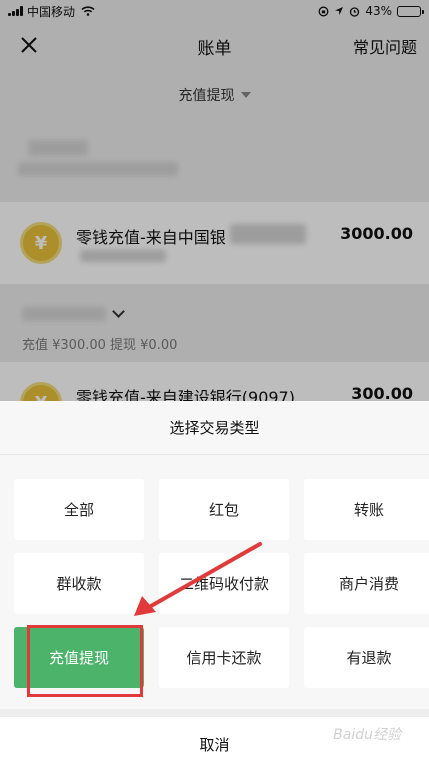  What do you see at coordinates (214, 428) in the screenshot?
I see `sheet-title: 选择交易类型` at bounding box center [214, 428].